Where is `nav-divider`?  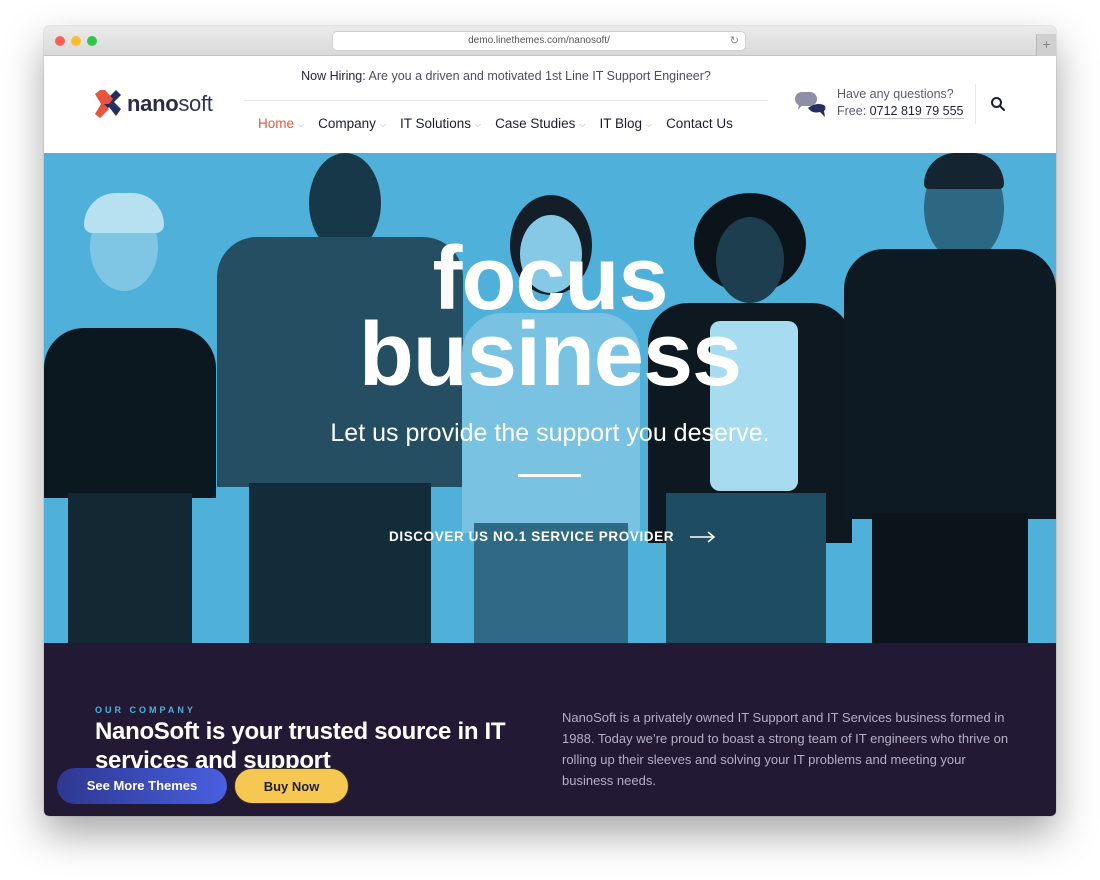
nav-divider is located at coordinates (506, 100).